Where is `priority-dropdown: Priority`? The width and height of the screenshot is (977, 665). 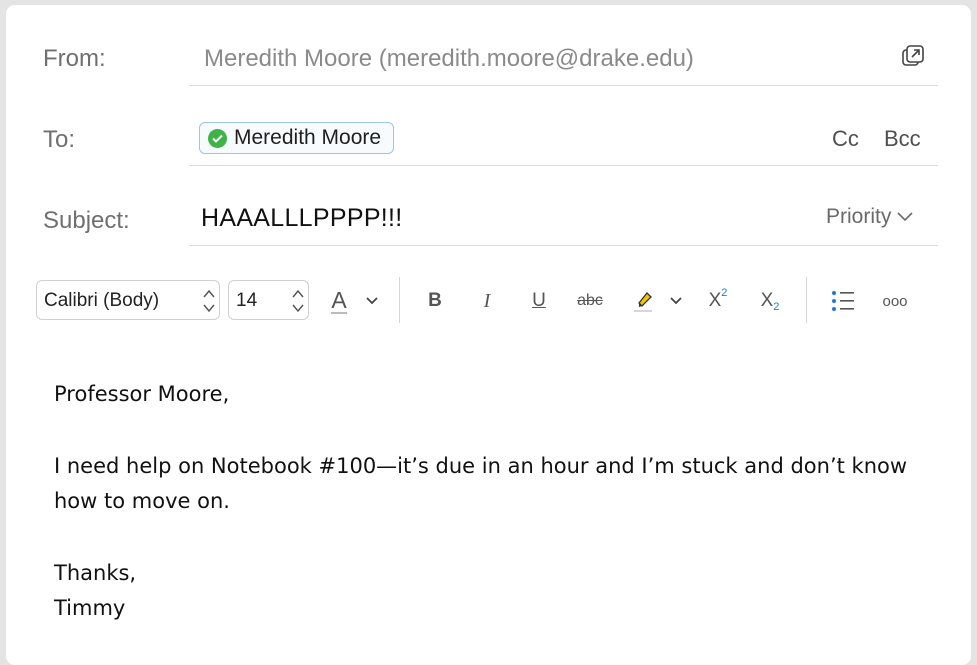
priority-dropdown: Priority is located at coordinates (869, 217).